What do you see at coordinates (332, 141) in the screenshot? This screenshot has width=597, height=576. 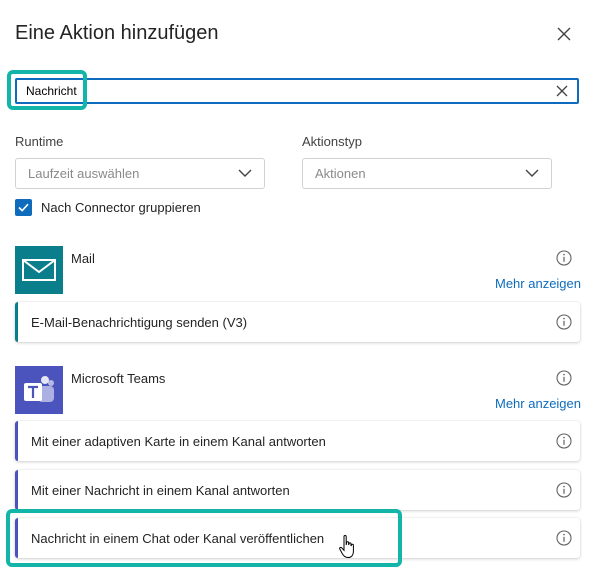 I see `action-type-label: Aktionstyp` at bounding box center [332, 141].